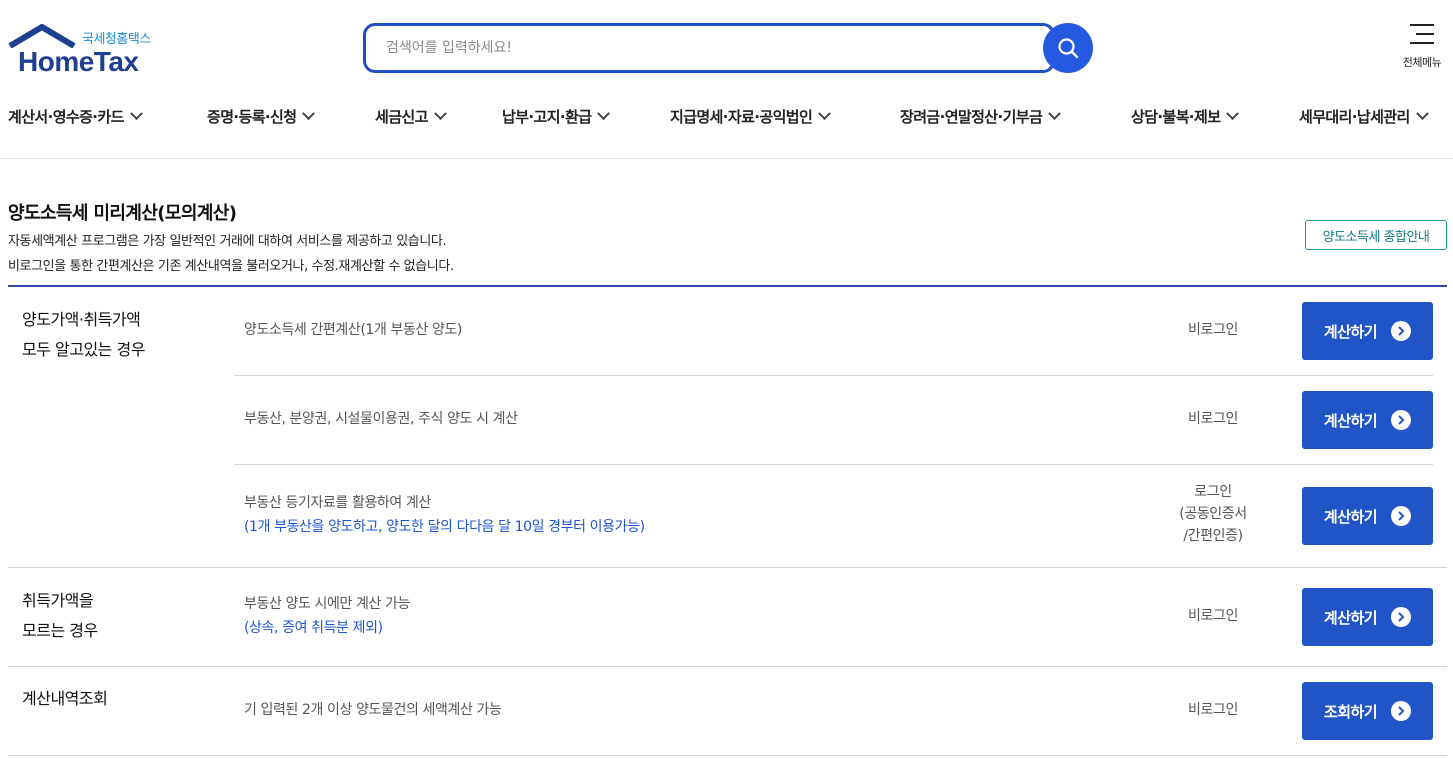 The height and width of the screenshot is (758, 1453). What do you see at coordinates (60, 615) in the screenshot?
I see `category-unknown-acquisition: 취득가액을 모르는 경우` at bounding box center [60, 615].